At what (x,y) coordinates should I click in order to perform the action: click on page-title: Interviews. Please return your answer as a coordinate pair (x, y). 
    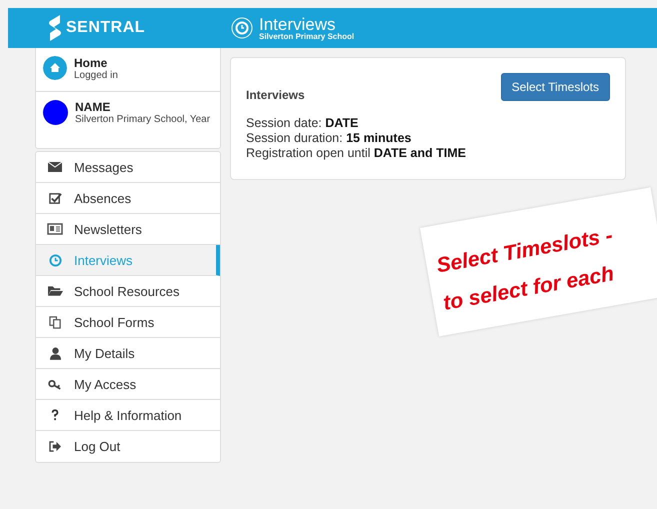
    Looking at the image, I should click on (297, 24).